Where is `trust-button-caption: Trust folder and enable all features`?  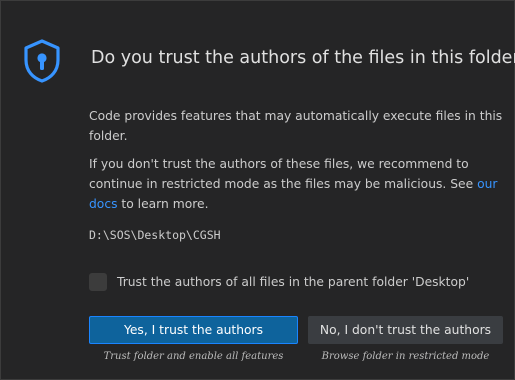
trust-button-caption: Trust folder and enable all features is located at coordinates (193, 356).